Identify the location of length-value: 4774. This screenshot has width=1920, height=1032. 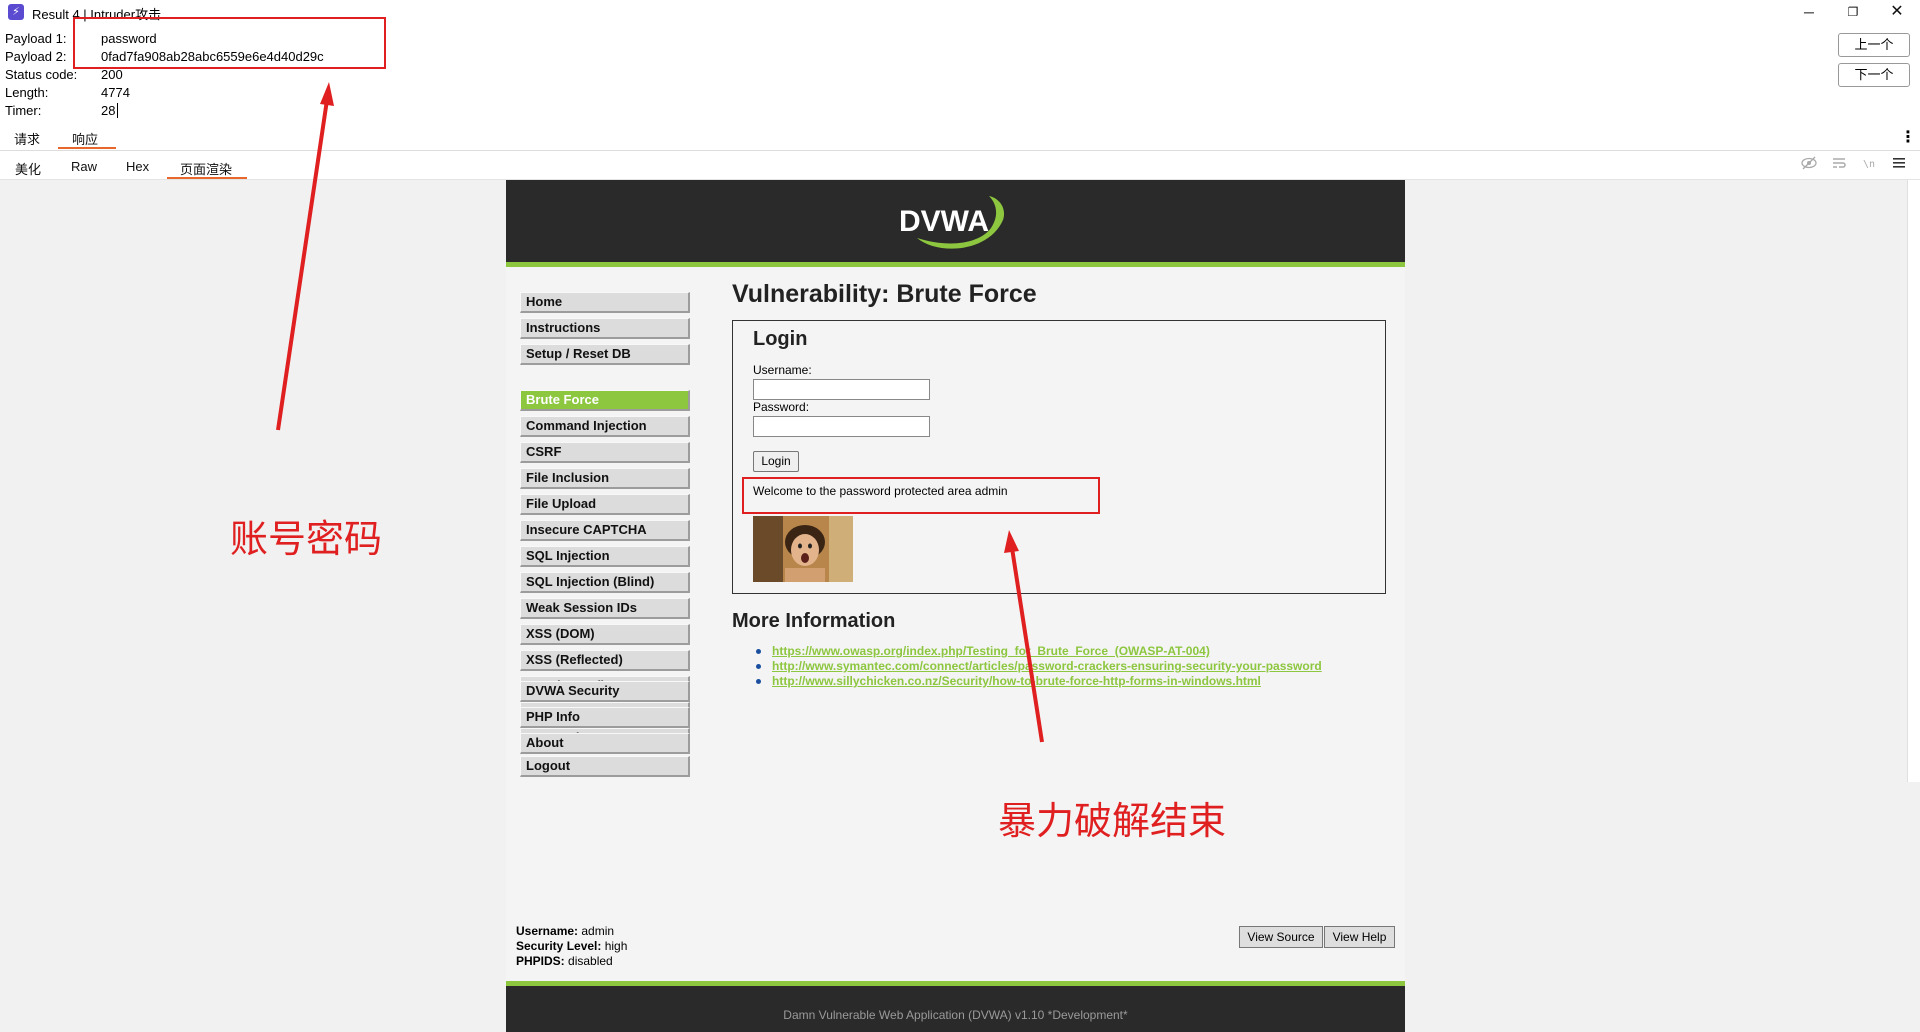
(115, 92).